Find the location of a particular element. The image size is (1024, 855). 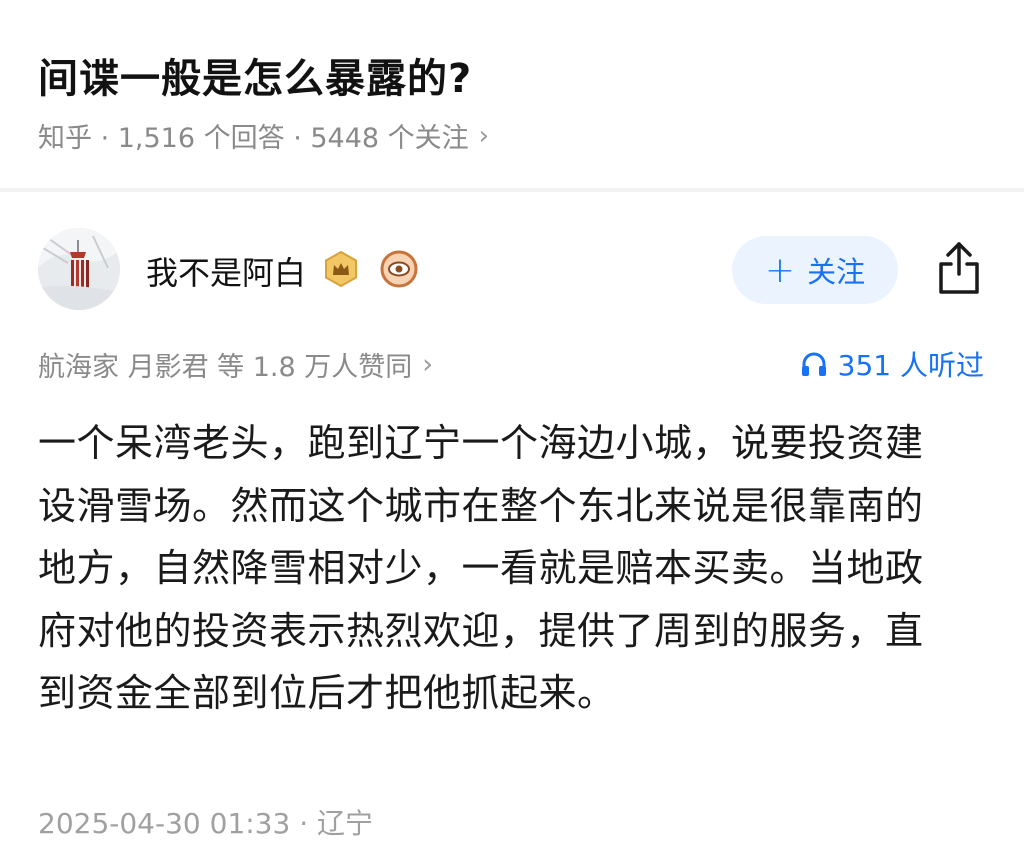

avatar is located at coordinates (79, 269).